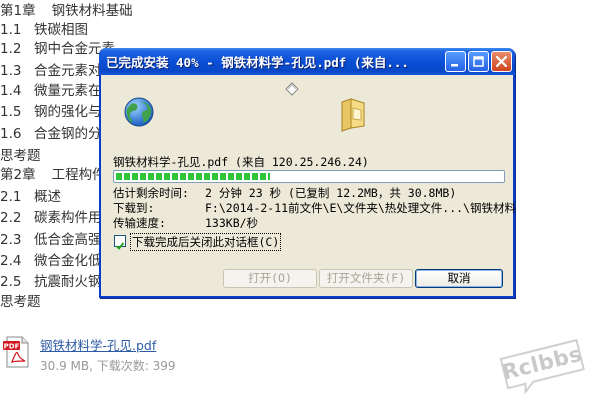  Describe the element at coordinates (309, 176) in the screenshot. I see `download-progress-bar` at that location.